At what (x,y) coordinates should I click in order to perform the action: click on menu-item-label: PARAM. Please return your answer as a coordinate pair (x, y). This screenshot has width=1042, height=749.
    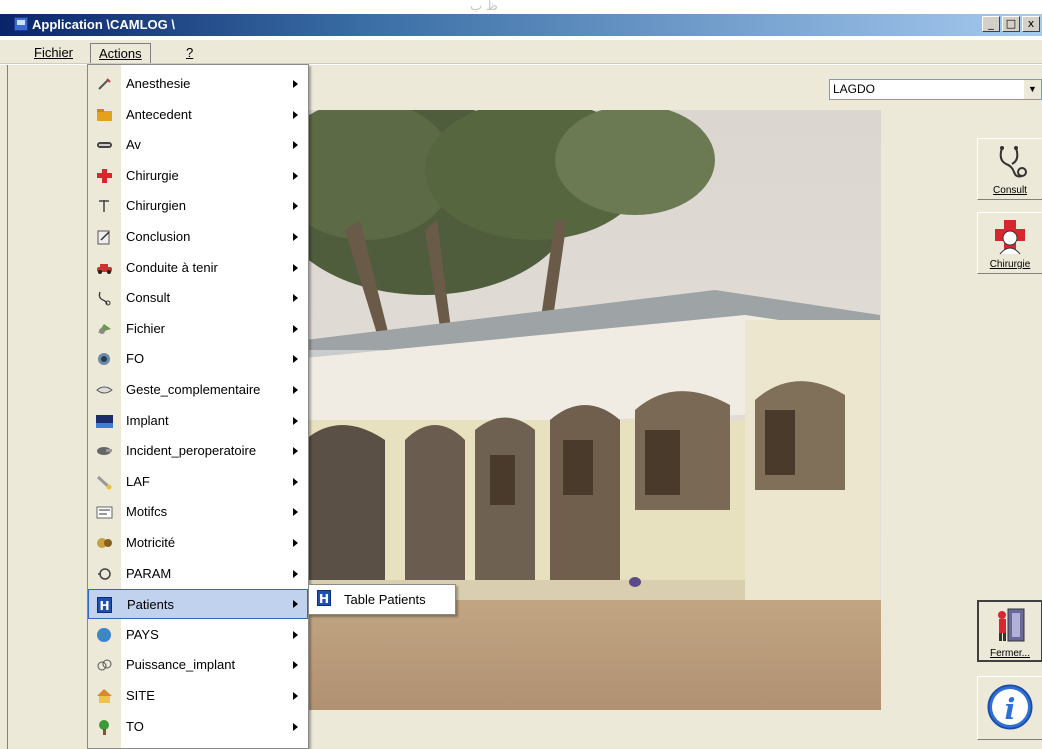
    Looking at the image, I should click on (149, 573).